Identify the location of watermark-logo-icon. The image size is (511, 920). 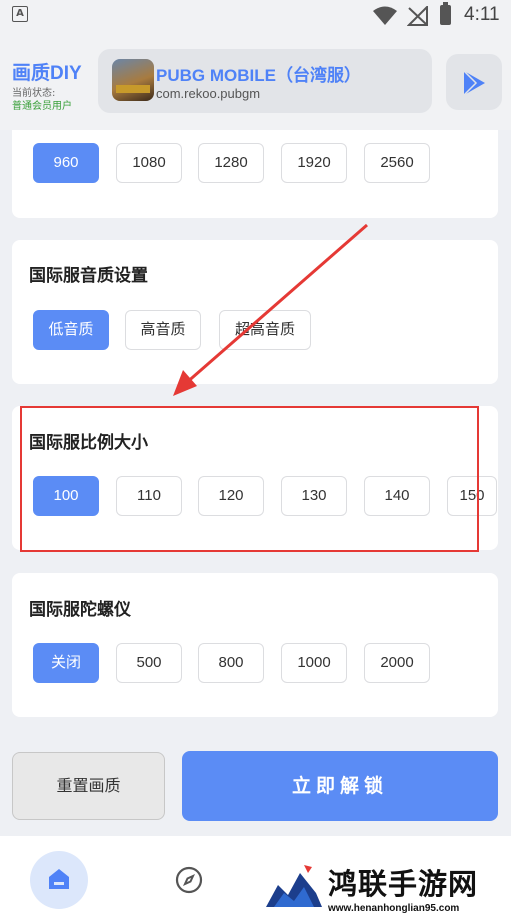
(294, 886).